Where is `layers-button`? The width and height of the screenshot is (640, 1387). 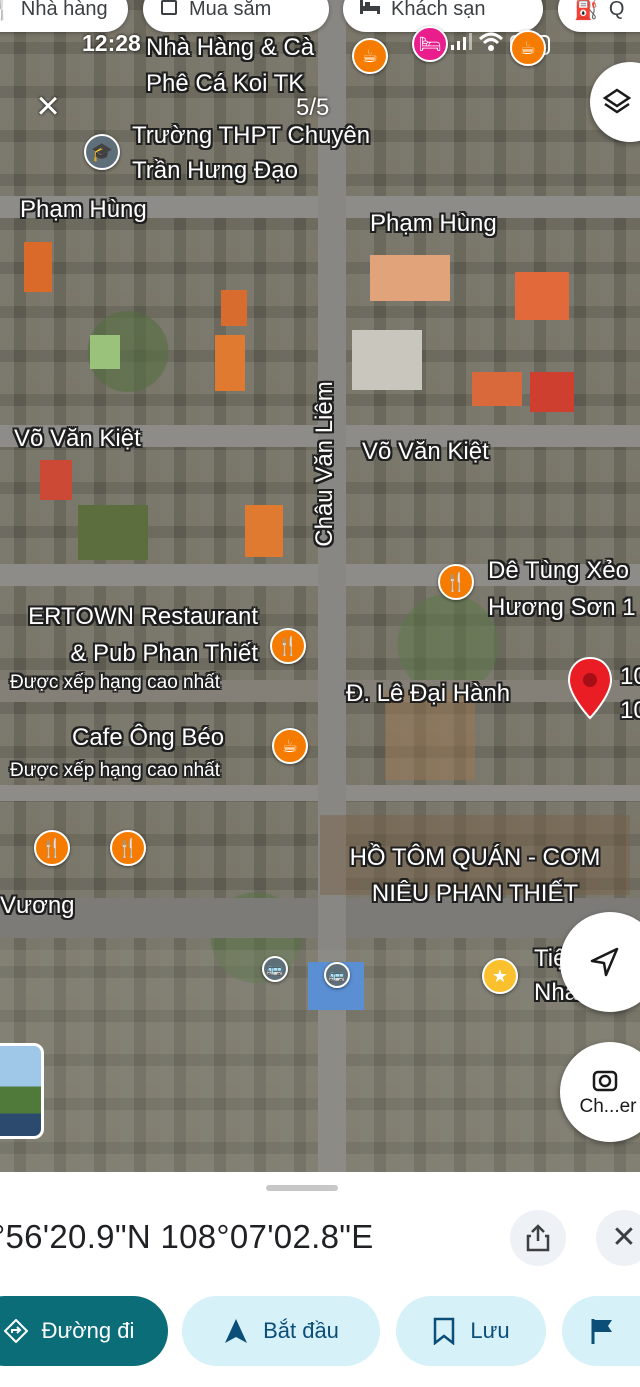 layers-button is located at coordinates (615, 102).